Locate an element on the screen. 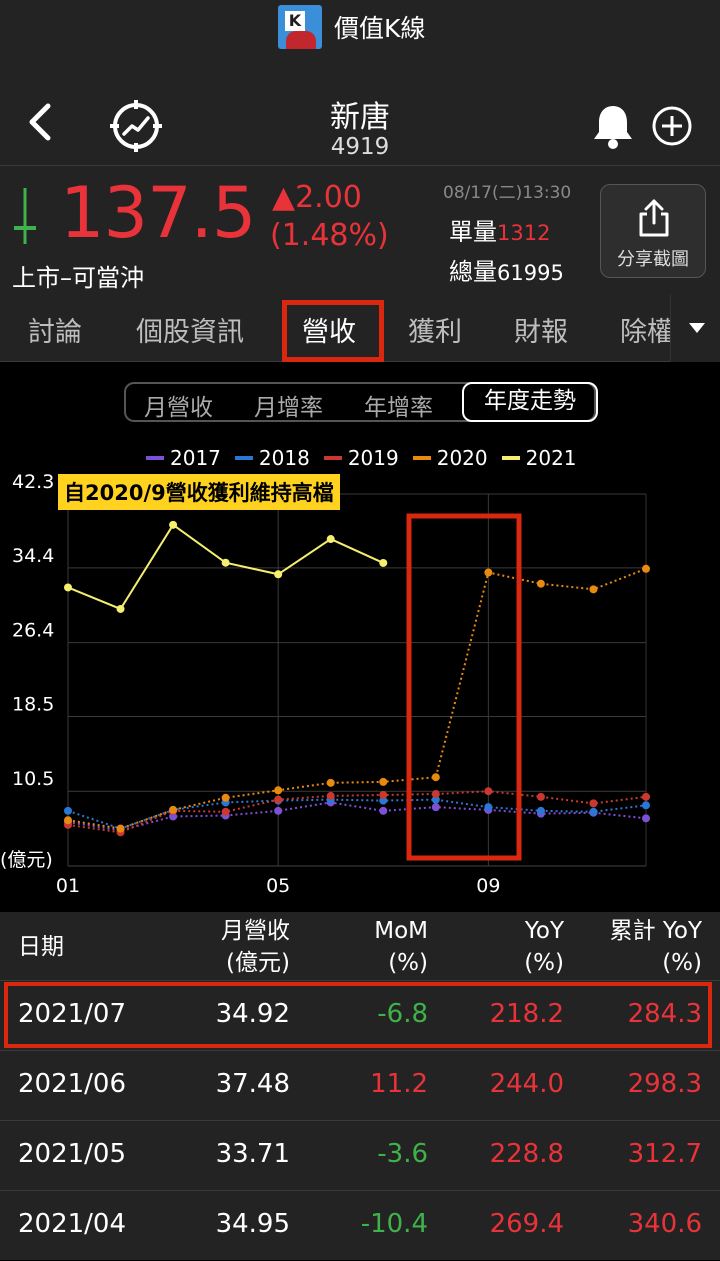 The image size is (720, 1261). table-header: 日期 月營收 (億元) MoM (%) YoY (%) 累計 YoY (%) is located at coordinates (360, 946).